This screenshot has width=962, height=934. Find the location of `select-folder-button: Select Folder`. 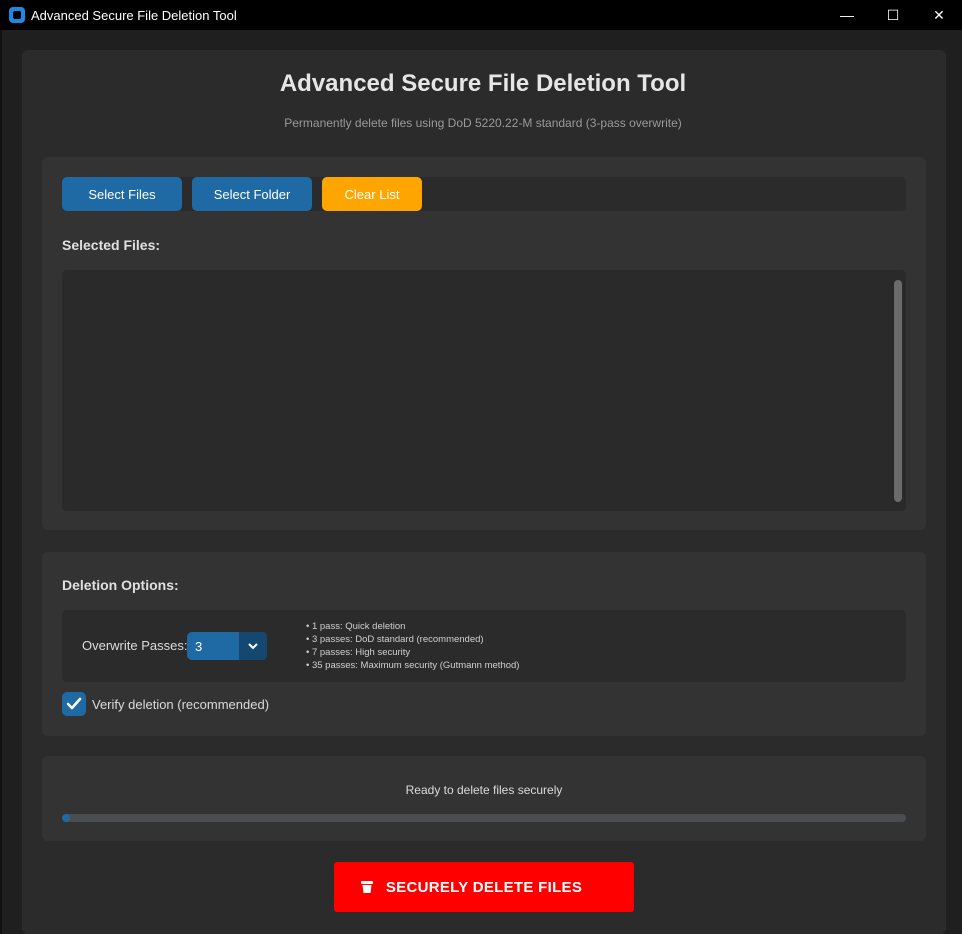

select-folder-button: Select Folder is located at coordinates (252, 194).